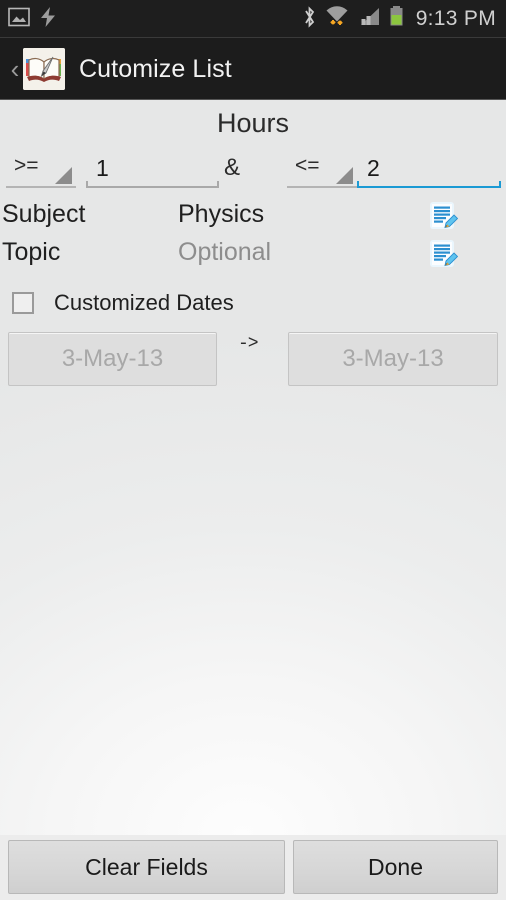 This screenshot has width=506, height=900. What do you see at coordinates (309, 19) in the screenshot?
I see `bluetooth-icon` at bounding box center [309, 19].